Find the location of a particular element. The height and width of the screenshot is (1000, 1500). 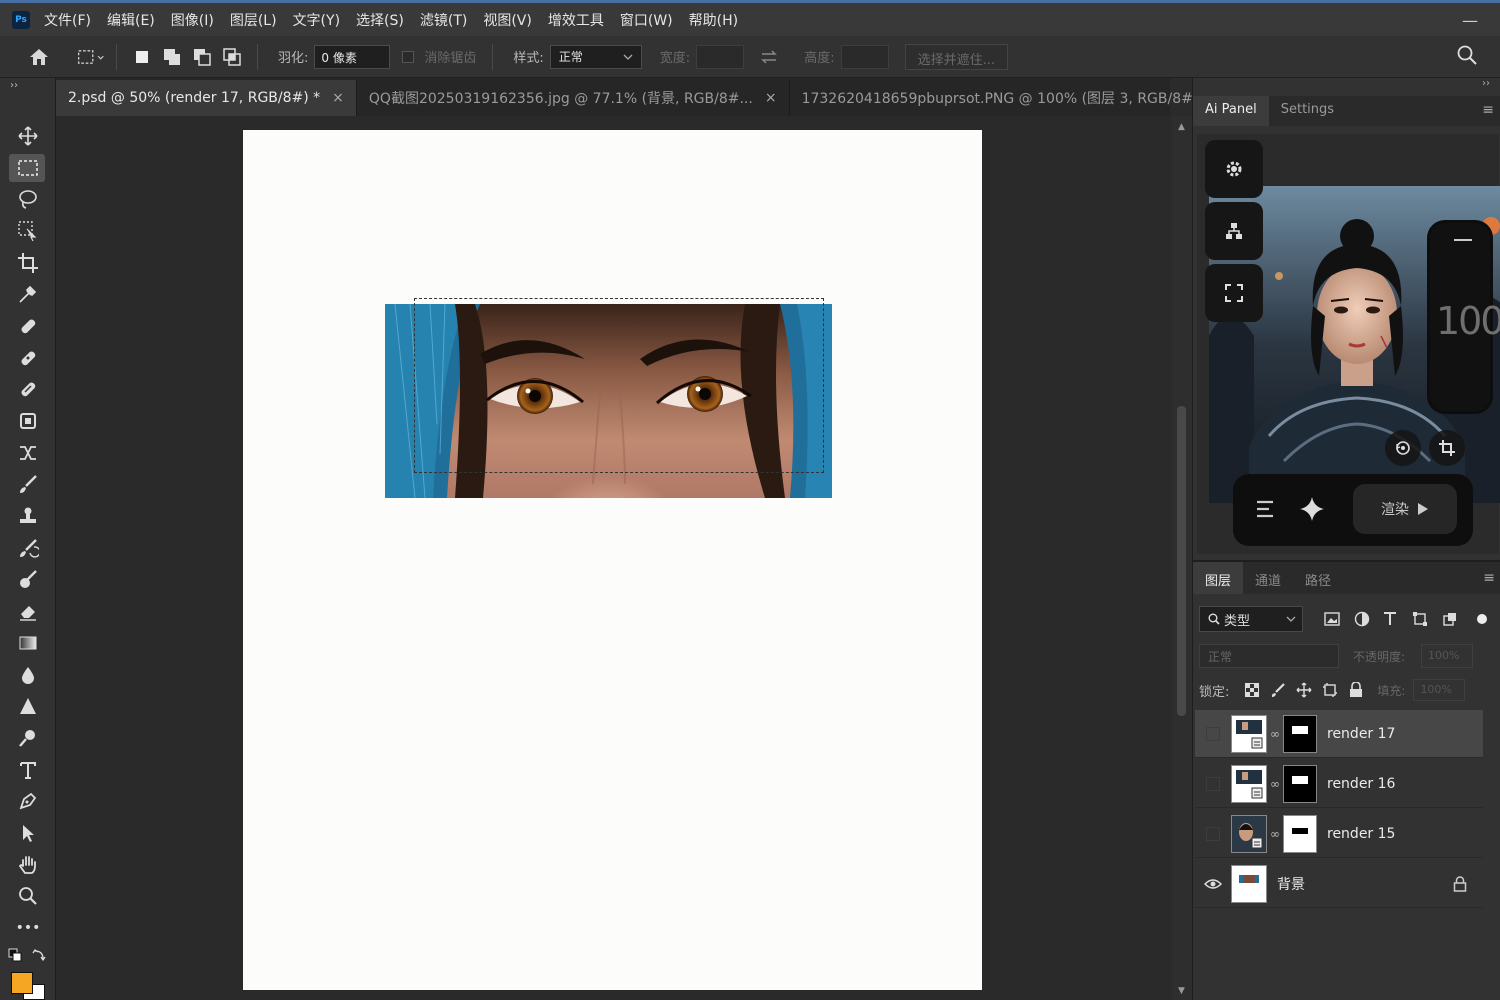

subtract-selection-icon is located at coordinates (202, 57).